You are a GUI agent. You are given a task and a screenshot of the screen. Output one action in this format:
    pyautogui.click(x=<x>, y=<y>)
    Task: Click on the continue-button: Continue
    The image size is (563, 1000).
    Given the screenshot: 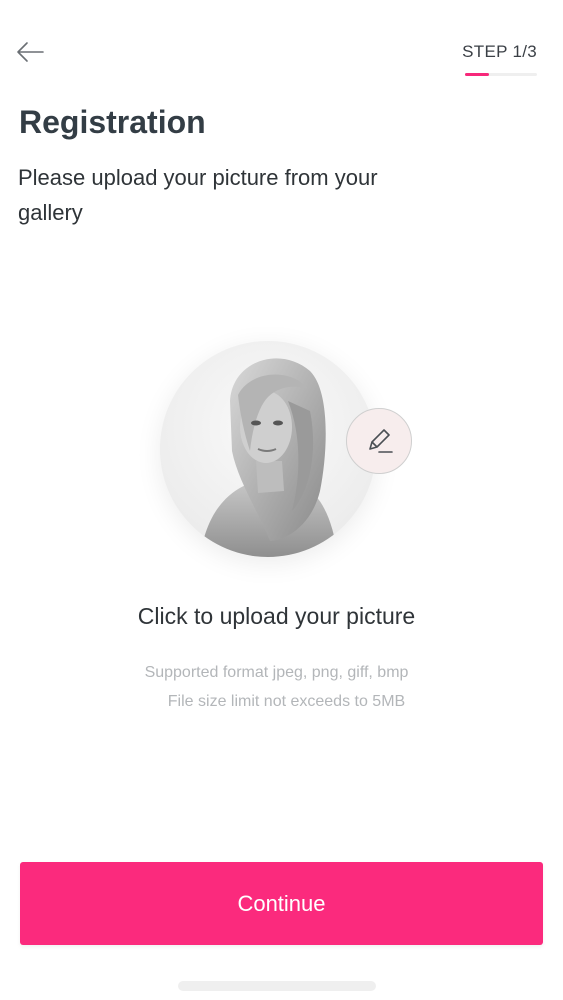 What is the action you would take?
    pyautogui.click(x=281, y=903)
    